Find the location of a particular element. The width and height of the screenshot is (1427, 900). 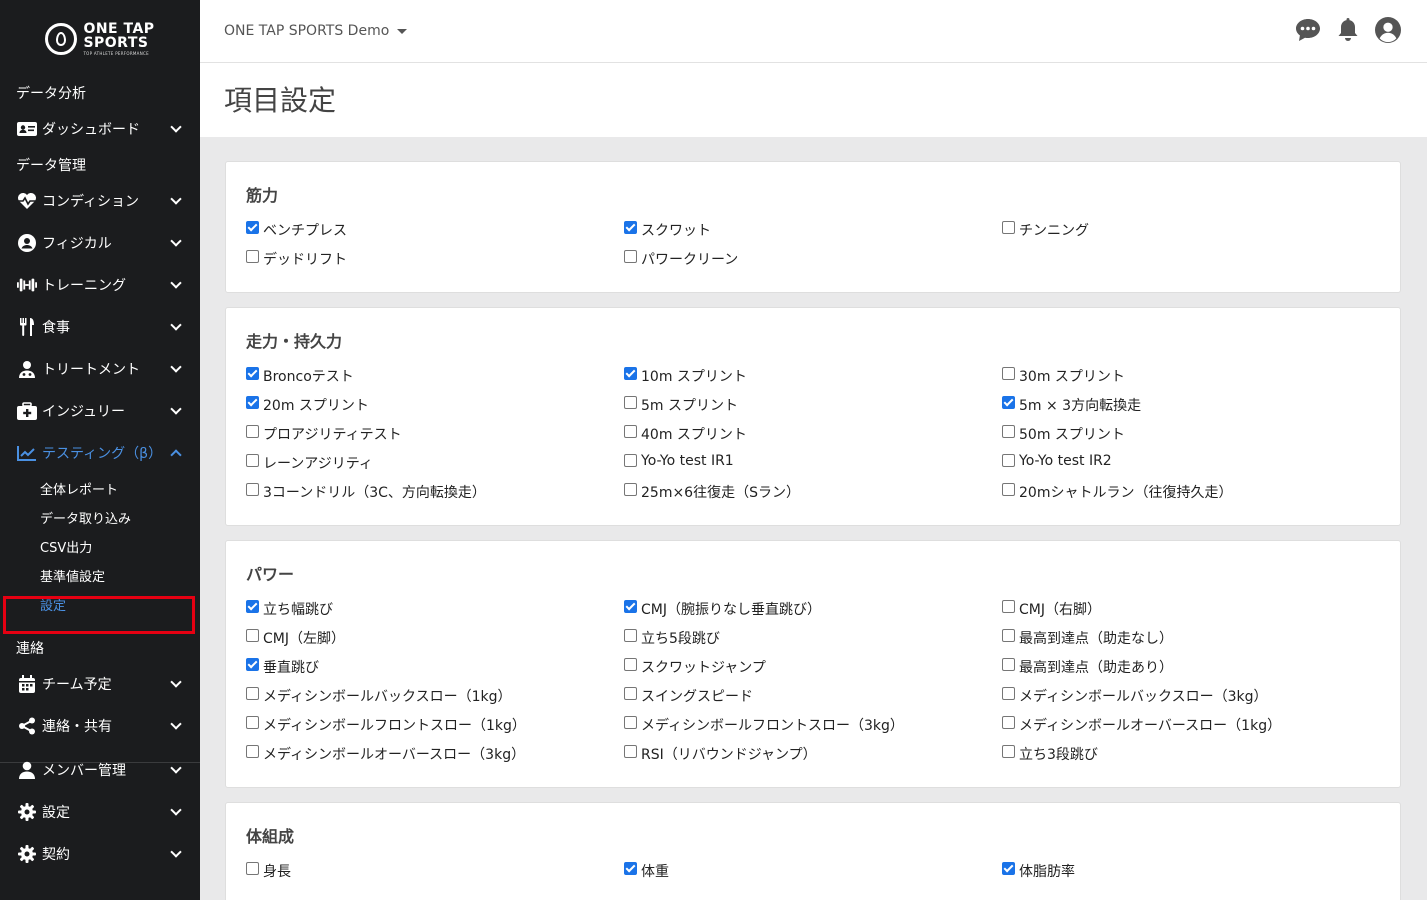

sidebar-item-testing: テスティング（β） is located at coordinates (100, 453).